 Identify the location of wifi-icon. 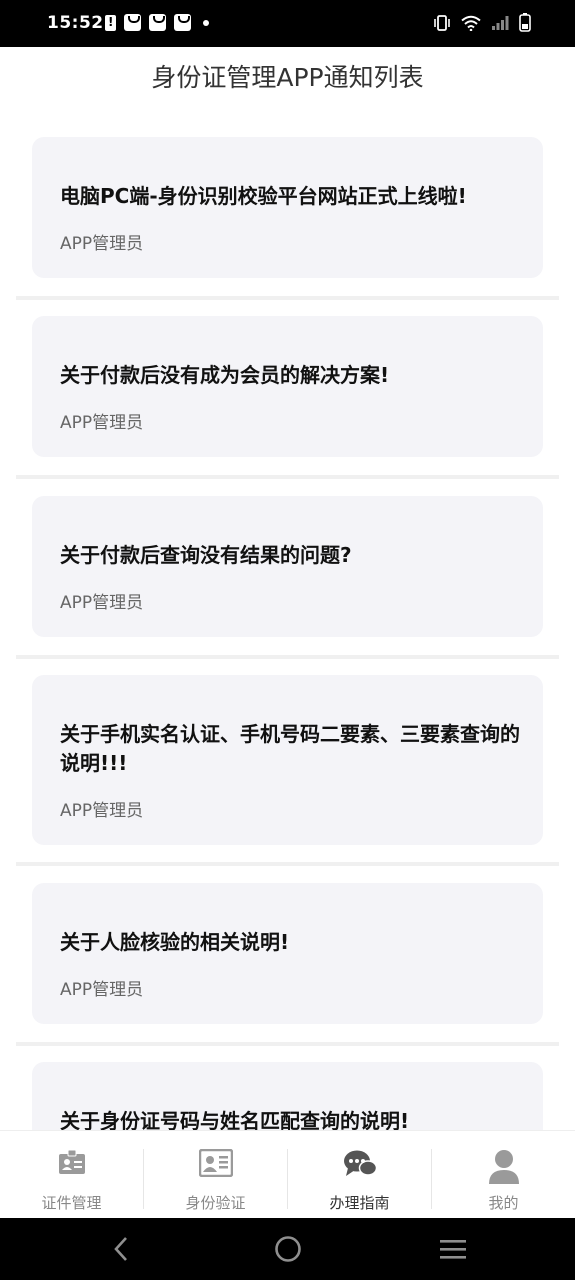
(471, 23).